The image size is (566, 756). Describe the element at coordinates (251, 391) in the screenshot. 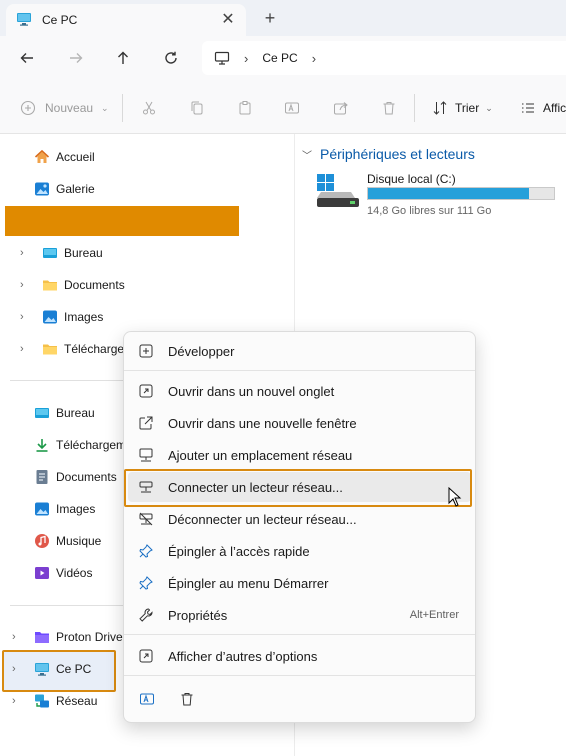

I see `menu-item-label: Ouvrir dans un nouvel onglet` at that location.